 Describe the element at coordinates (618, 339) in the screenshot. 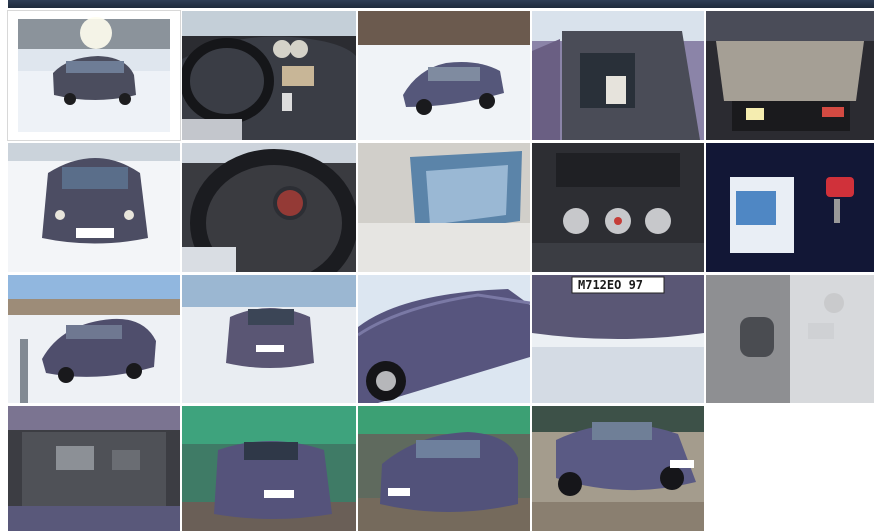

I see `thumbnail-rear-bumper-plate: М712ЕО 97` at that location.